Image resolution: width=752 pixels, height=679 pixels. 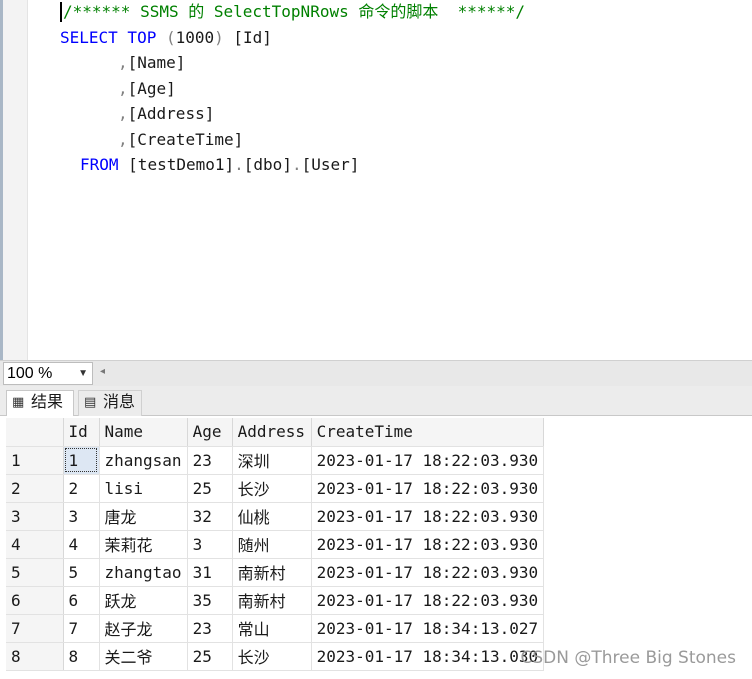 What do you see at coordinates (35, 488) in the screenshot?
I see `row-number: 2` at bounding box center [35, 488].